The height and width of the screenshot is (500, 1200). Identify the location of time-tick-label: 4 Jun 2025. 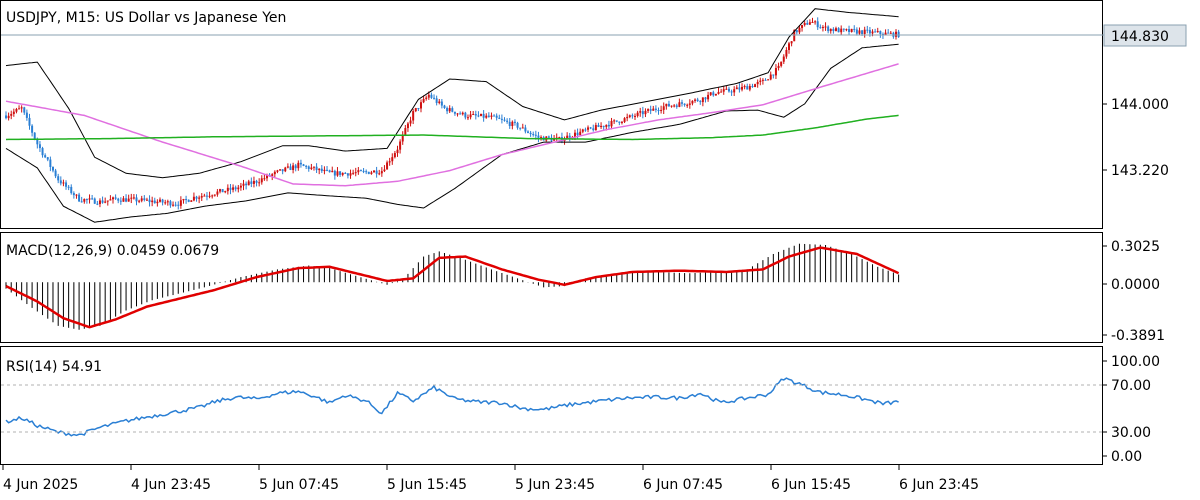
(40, 485).